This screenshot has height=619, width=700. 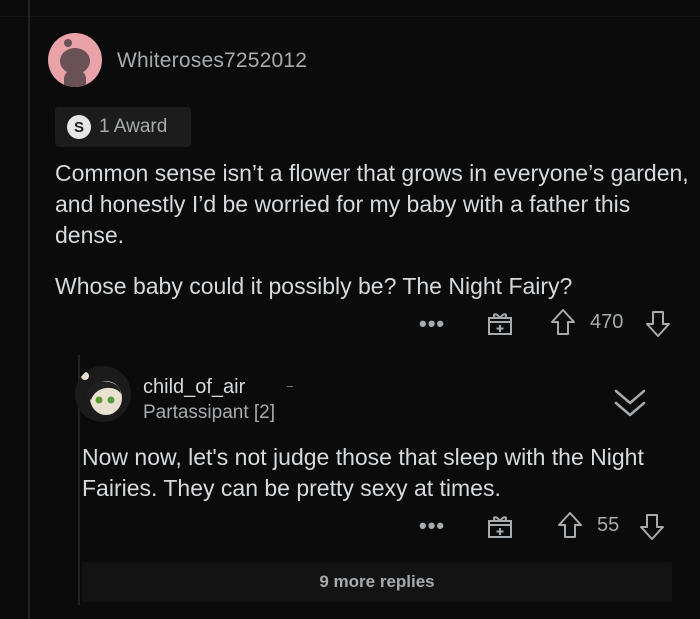 I want to click on reply-upvote-icon, so click(x=570, y=525).